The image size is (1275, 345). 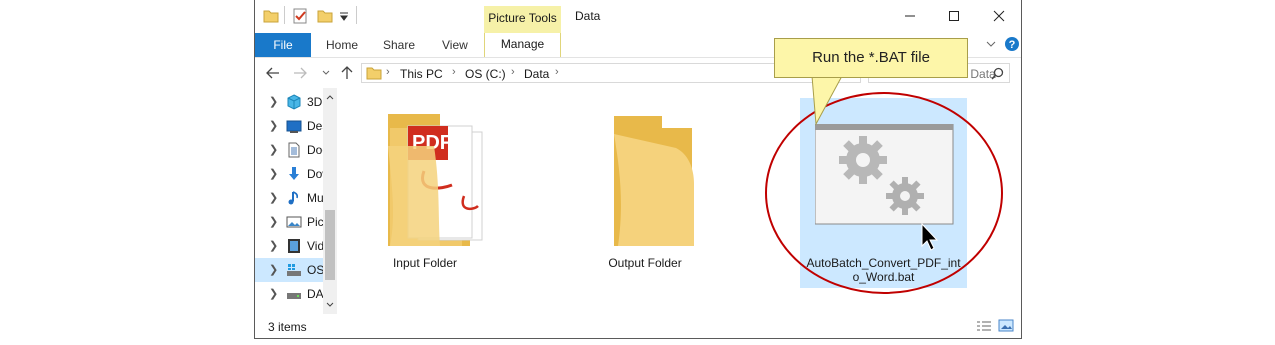 I want to click on nav-item-videos: ❯ Videos, so click(x=289, y=246).